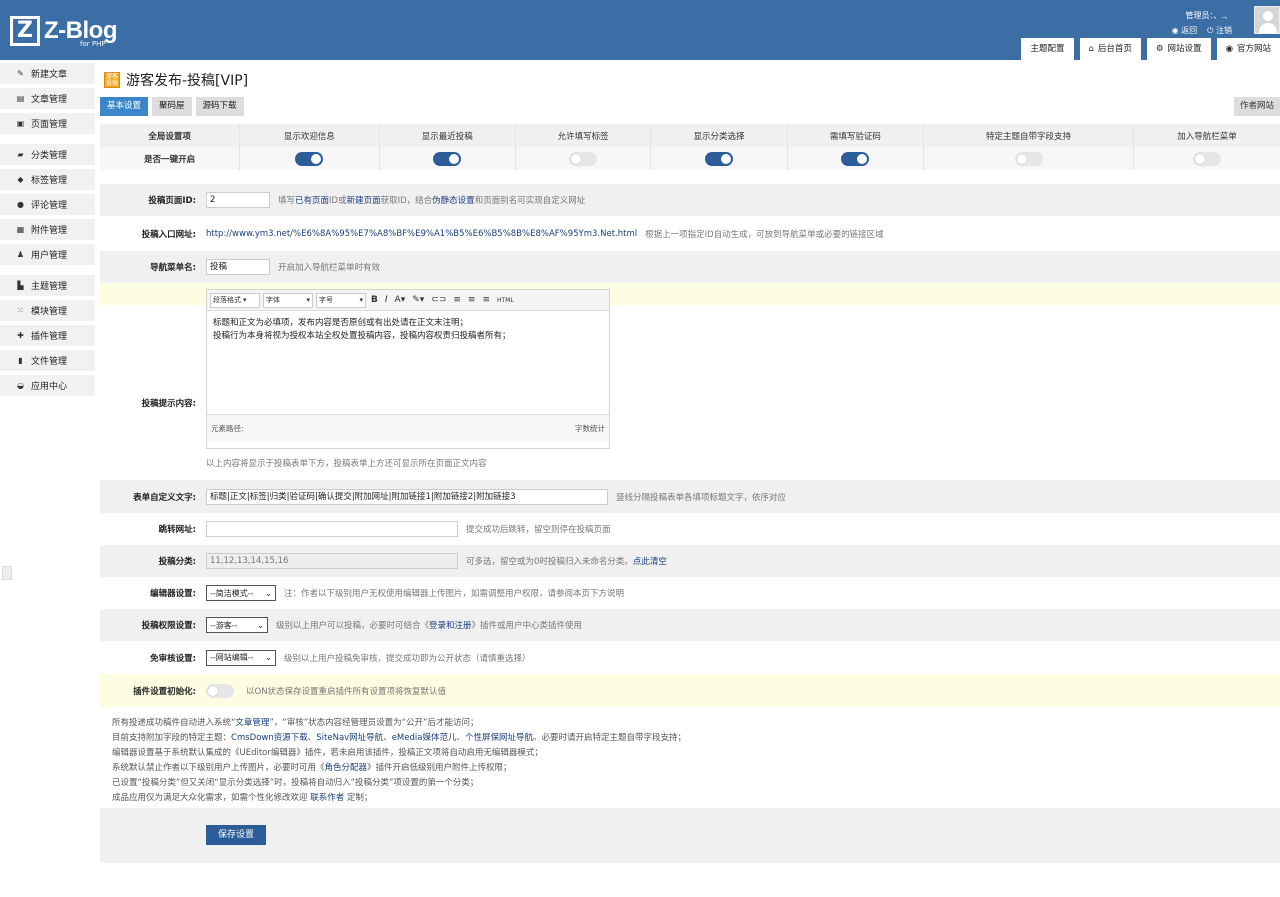 This screenshot has width=1280, height=897. I want to click on html-source-icon: HTML, so click(505, 300).